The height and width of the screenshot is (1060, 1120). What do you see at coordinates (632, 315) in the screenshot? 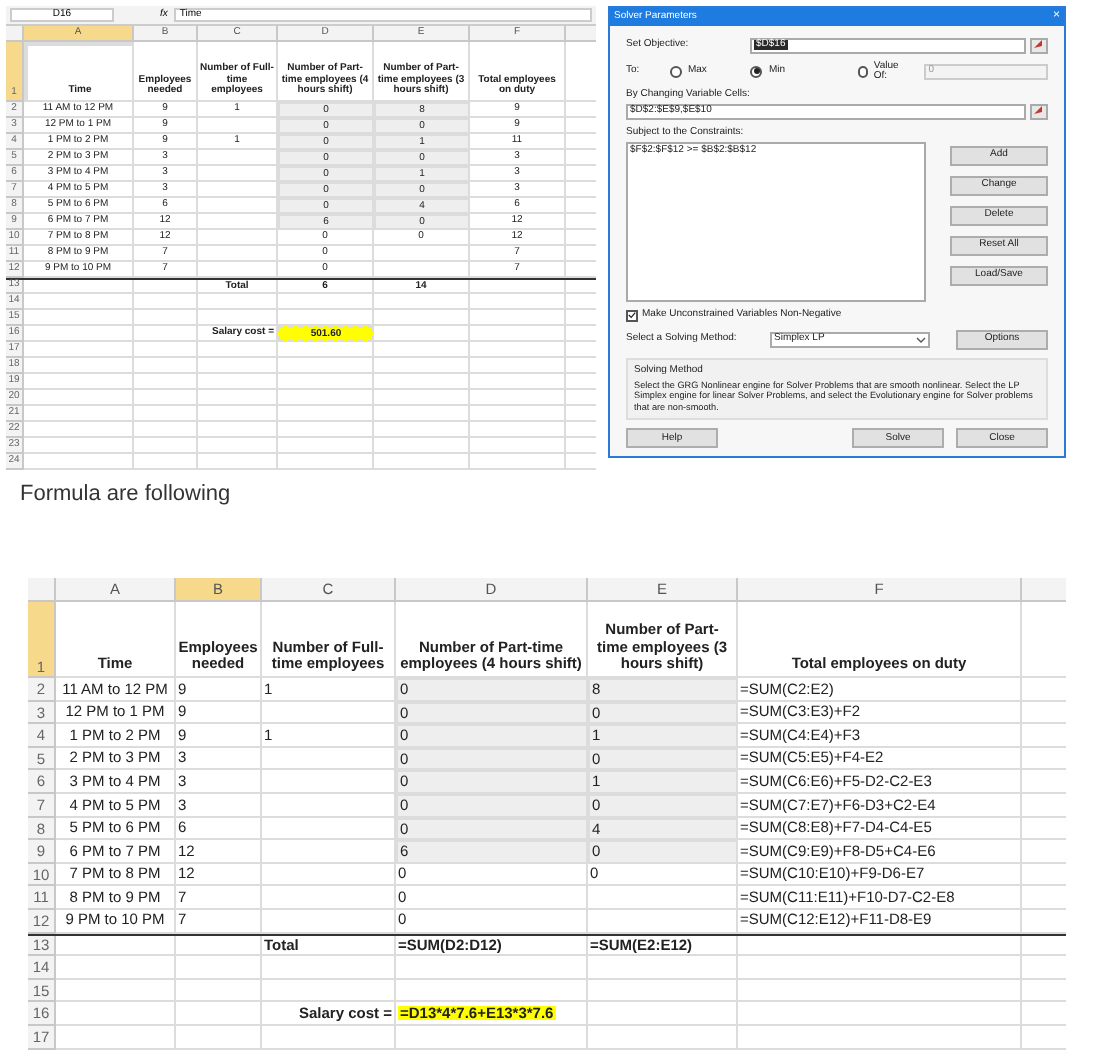
I see `checkbox` at bounding box center [632, 315].